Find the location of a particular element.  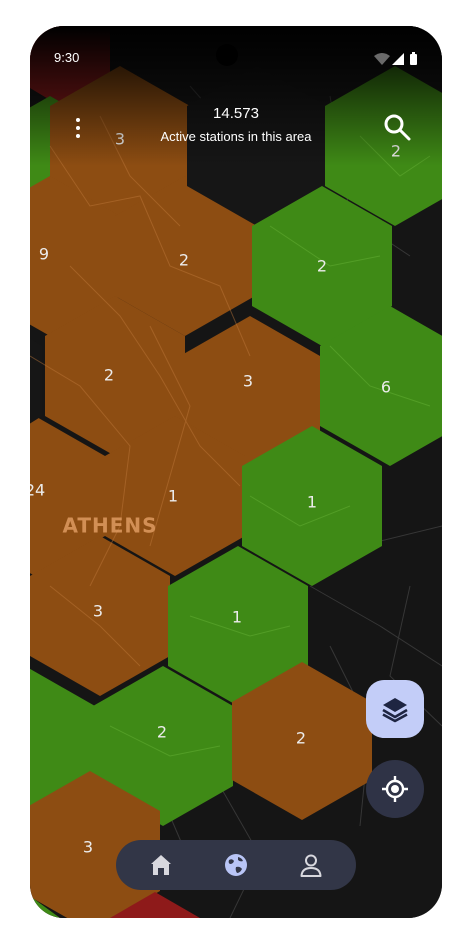

station-count-label: Active stations in this area is located at coordinates (236, 136).